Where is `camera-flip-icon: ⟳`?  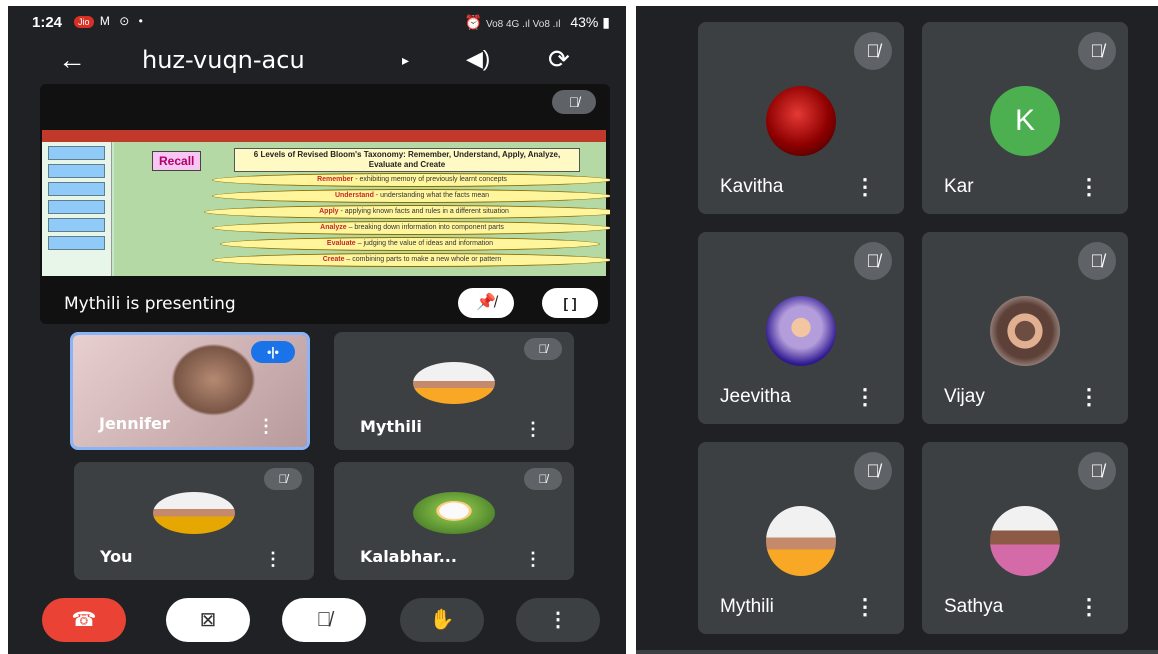
camera-flip-icon: ⟳ is located at coordinates (559, 59).